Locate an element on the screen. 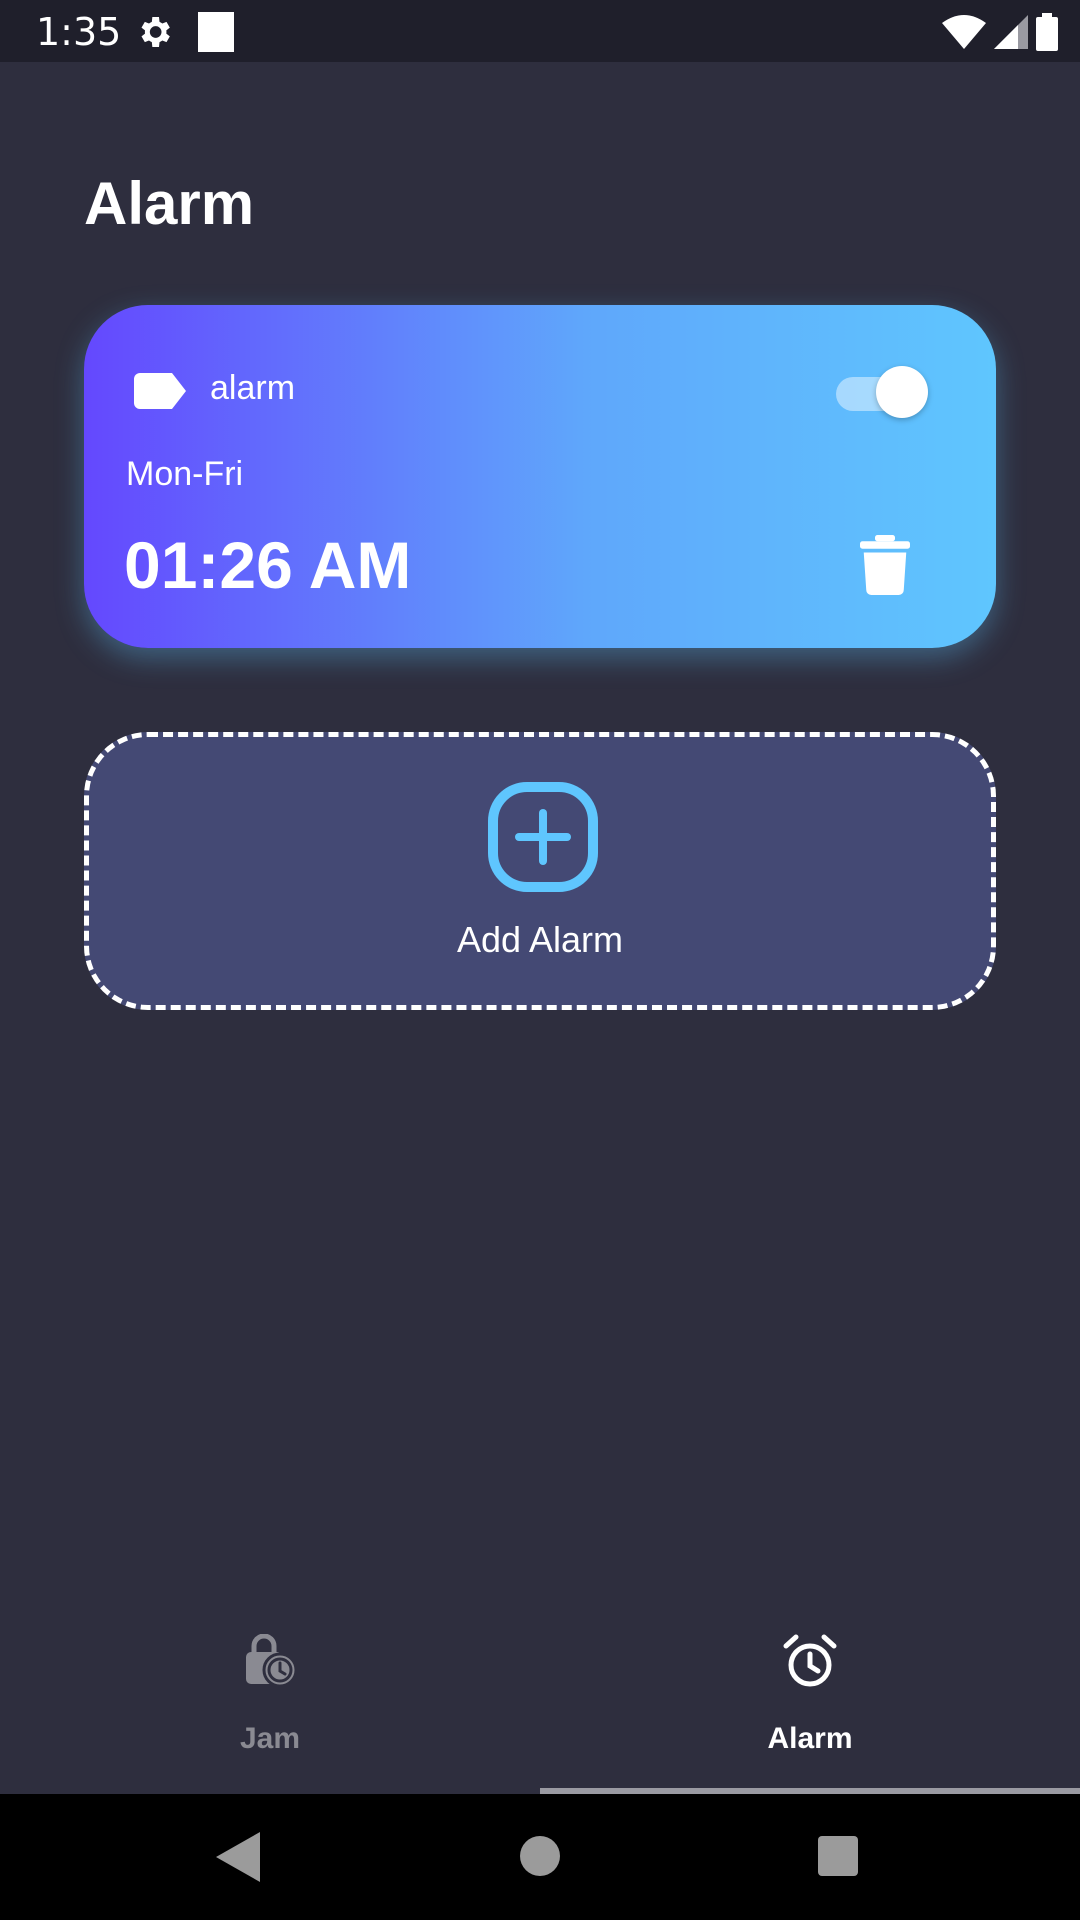  add-icon is located at coordinates (543, 837).